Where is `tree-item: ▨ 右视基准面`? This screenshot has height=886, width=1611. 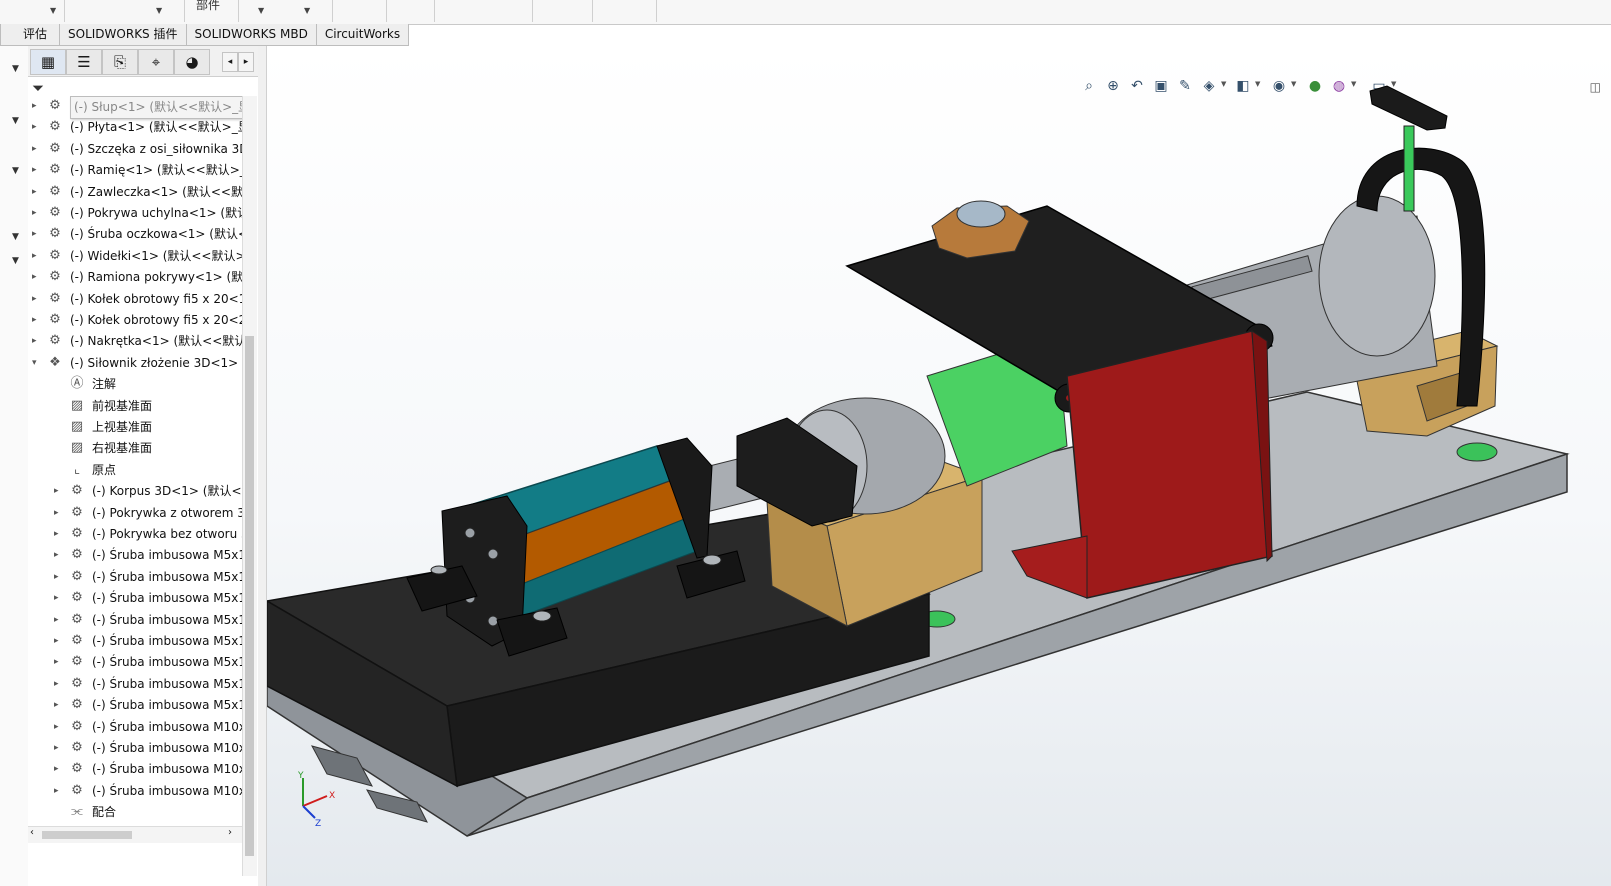
tree-item: ▨ 右视基准面 is located at coordinates (148, 448).